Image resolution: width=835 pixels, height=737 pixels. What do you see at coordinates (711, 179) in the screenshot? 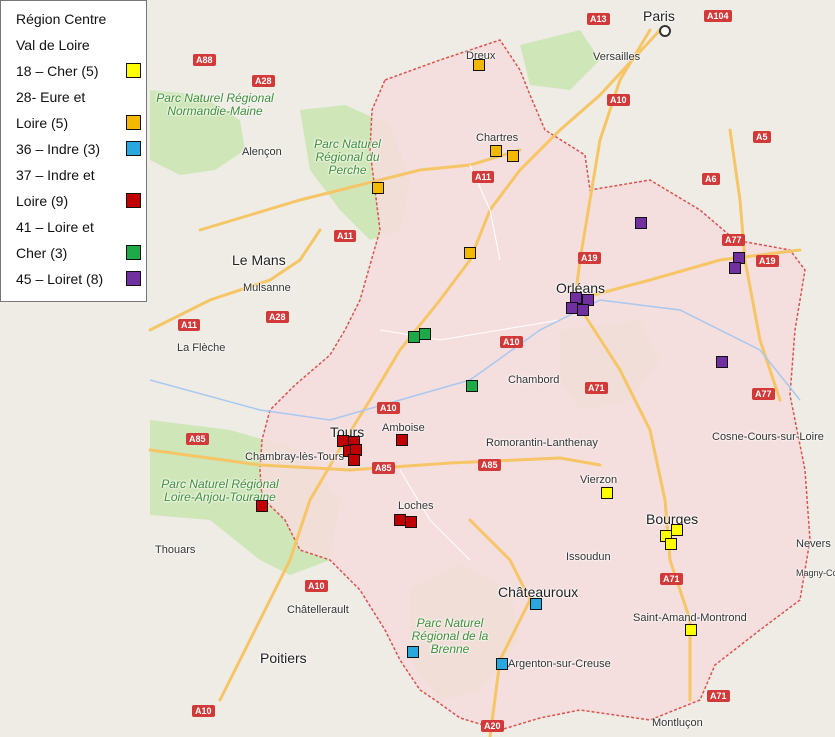
I see `road-shield-a6: A6` at bounding box center [711, 179].